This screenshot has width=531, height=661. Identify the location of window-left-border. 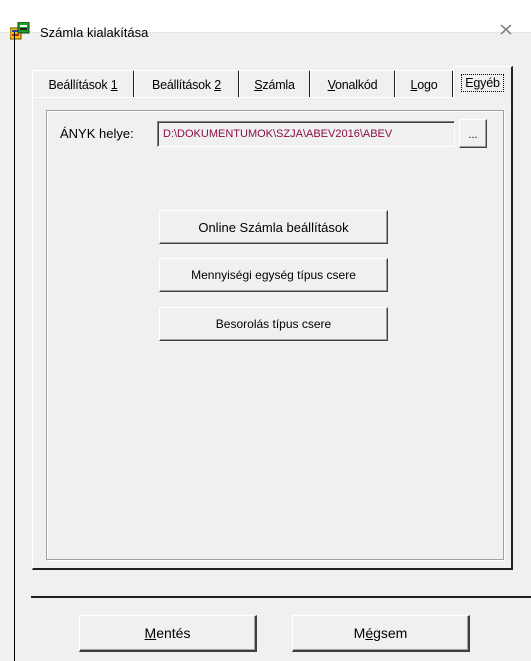
(14, 346).